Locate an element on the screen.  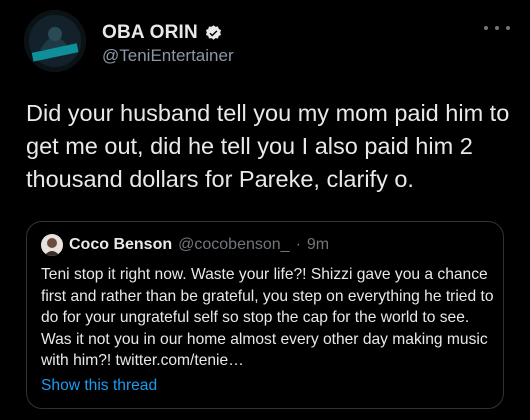
show-this-thread-link: Show this thread is located at coordinates (99, 386).